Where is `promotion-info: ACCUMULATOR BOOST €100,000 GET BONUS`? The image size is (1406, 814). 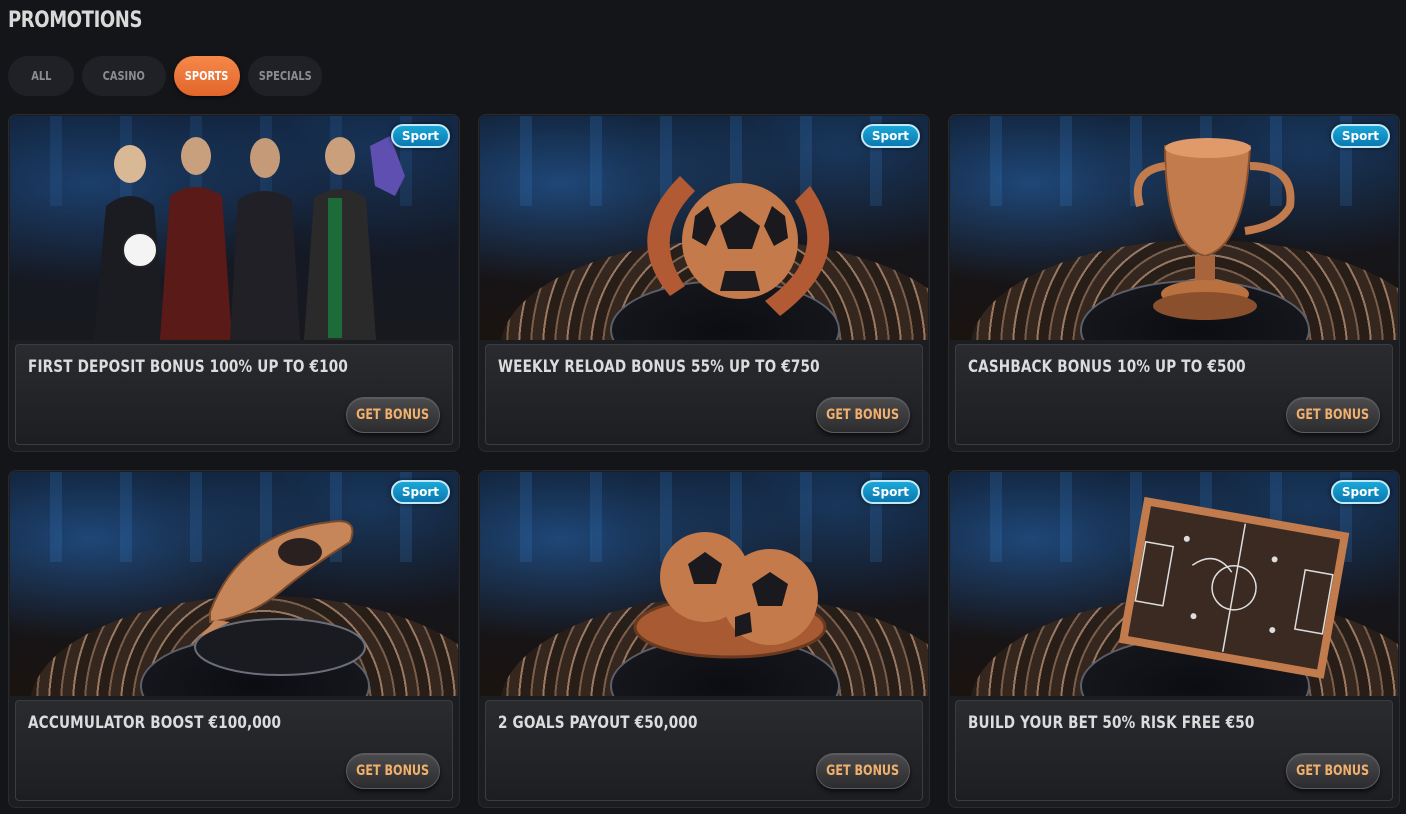
promotion-info: ACCUMULATOR BOOST €100,000 GET BONUS is located at coordinates (234, 750).